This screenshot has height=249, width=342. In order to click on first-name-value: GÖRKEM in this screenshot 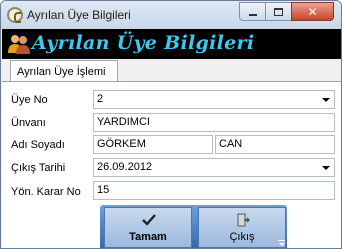, I will do `click(121, 144)`.